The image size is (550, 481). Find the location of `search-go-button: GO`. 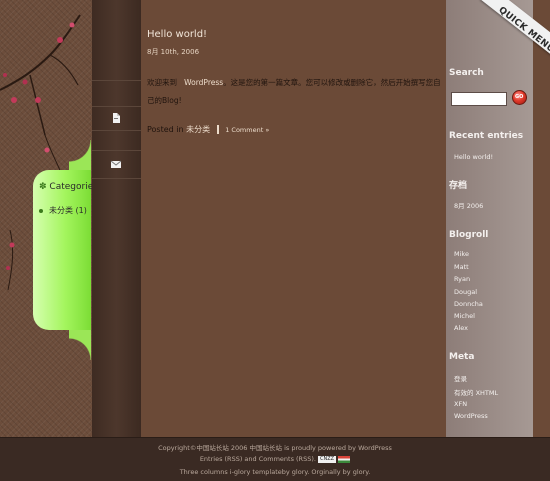

search-go-button: GO is located at coordinates (519, 97).